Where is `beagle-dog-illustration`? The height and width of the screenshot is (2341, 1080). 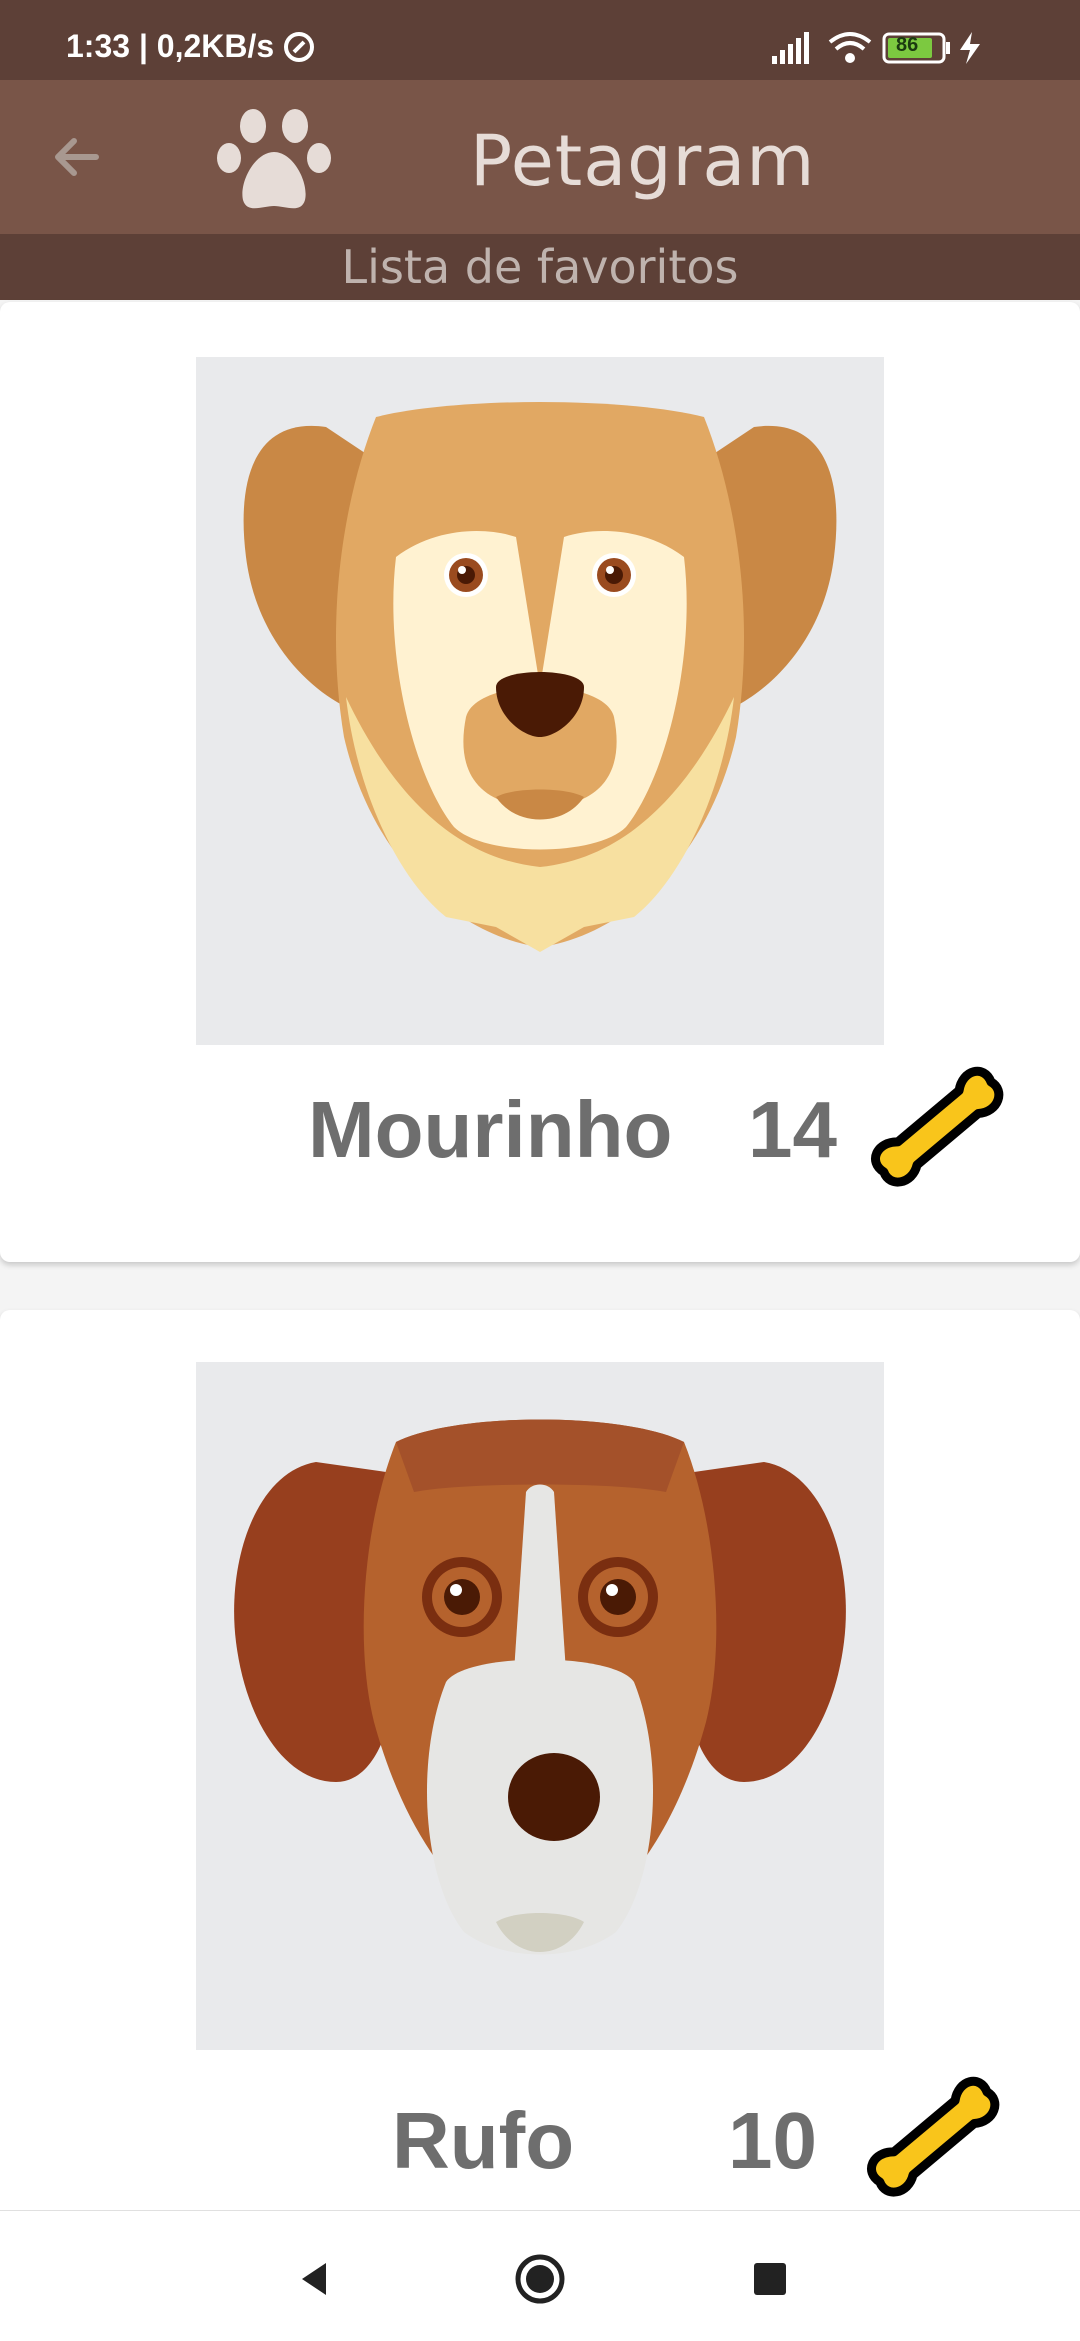
beagle-dog-illustration is located at coordinates (540, 1687).